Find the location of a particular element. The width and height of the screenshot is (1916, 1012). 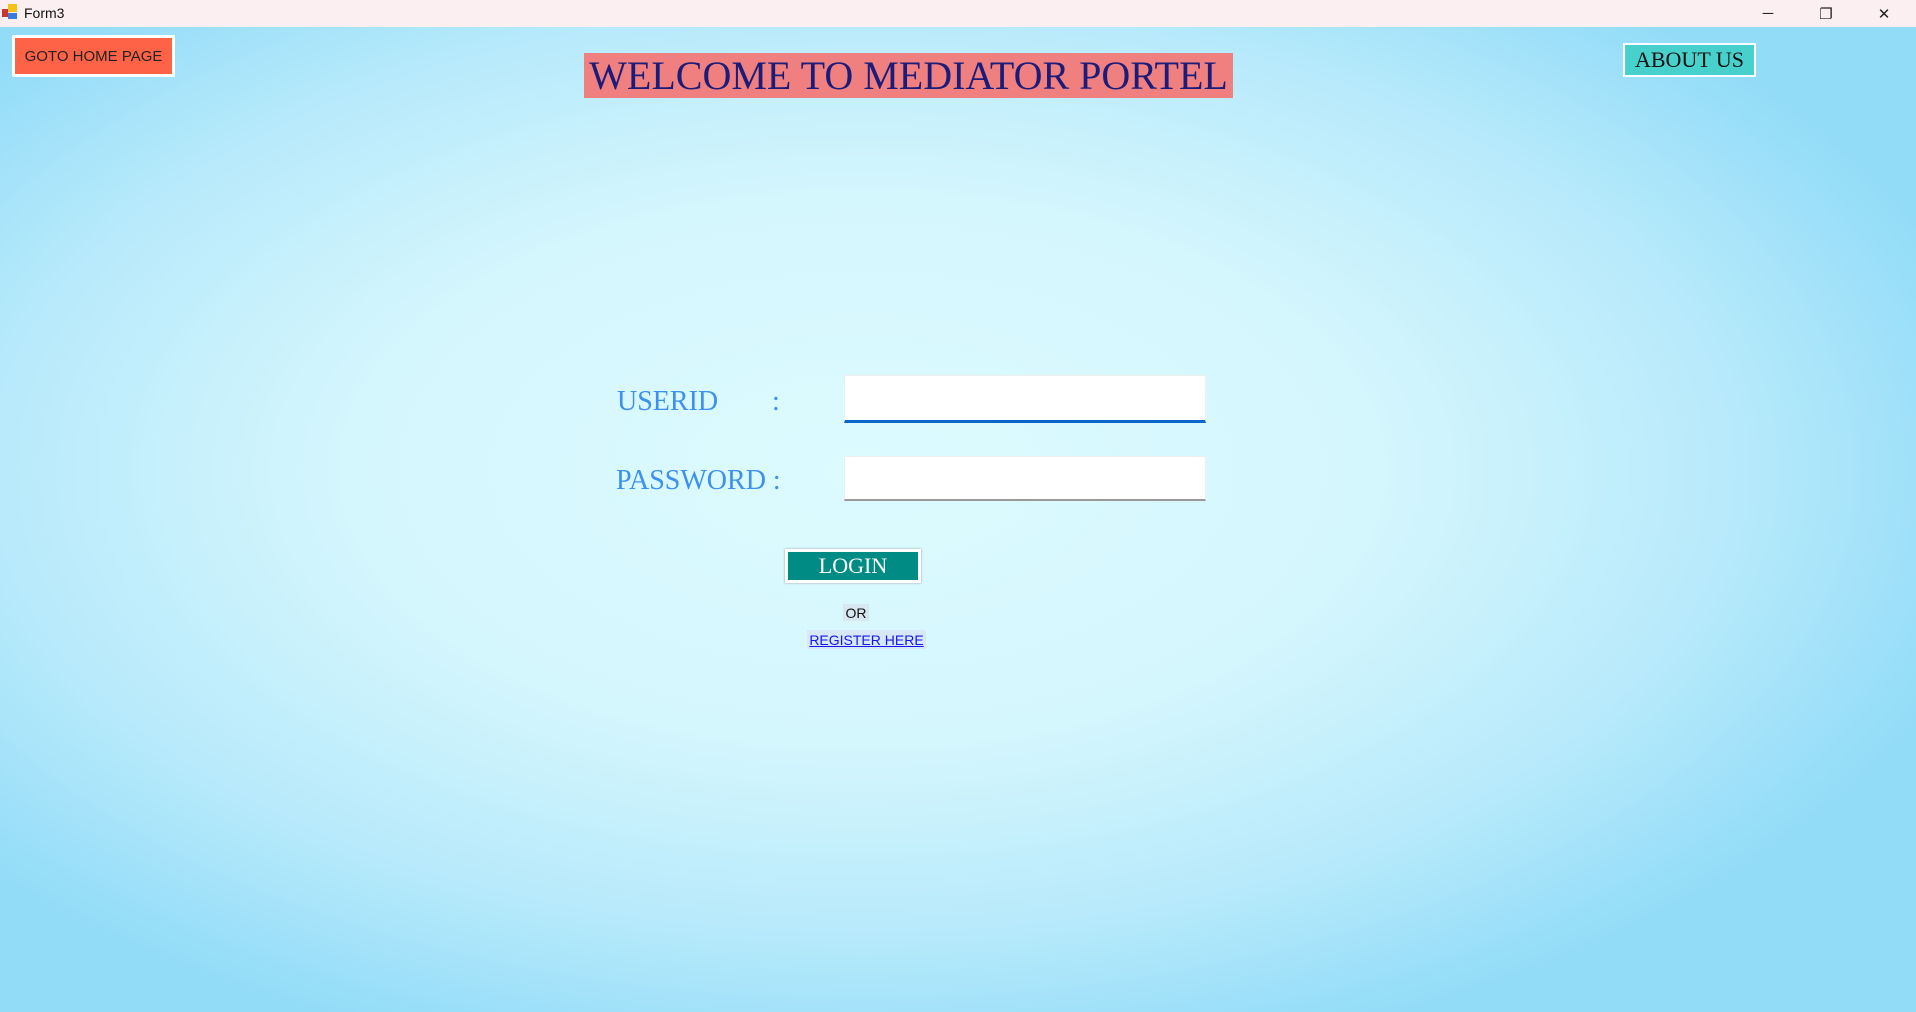

password-input is located at coordinates (1025, 478).